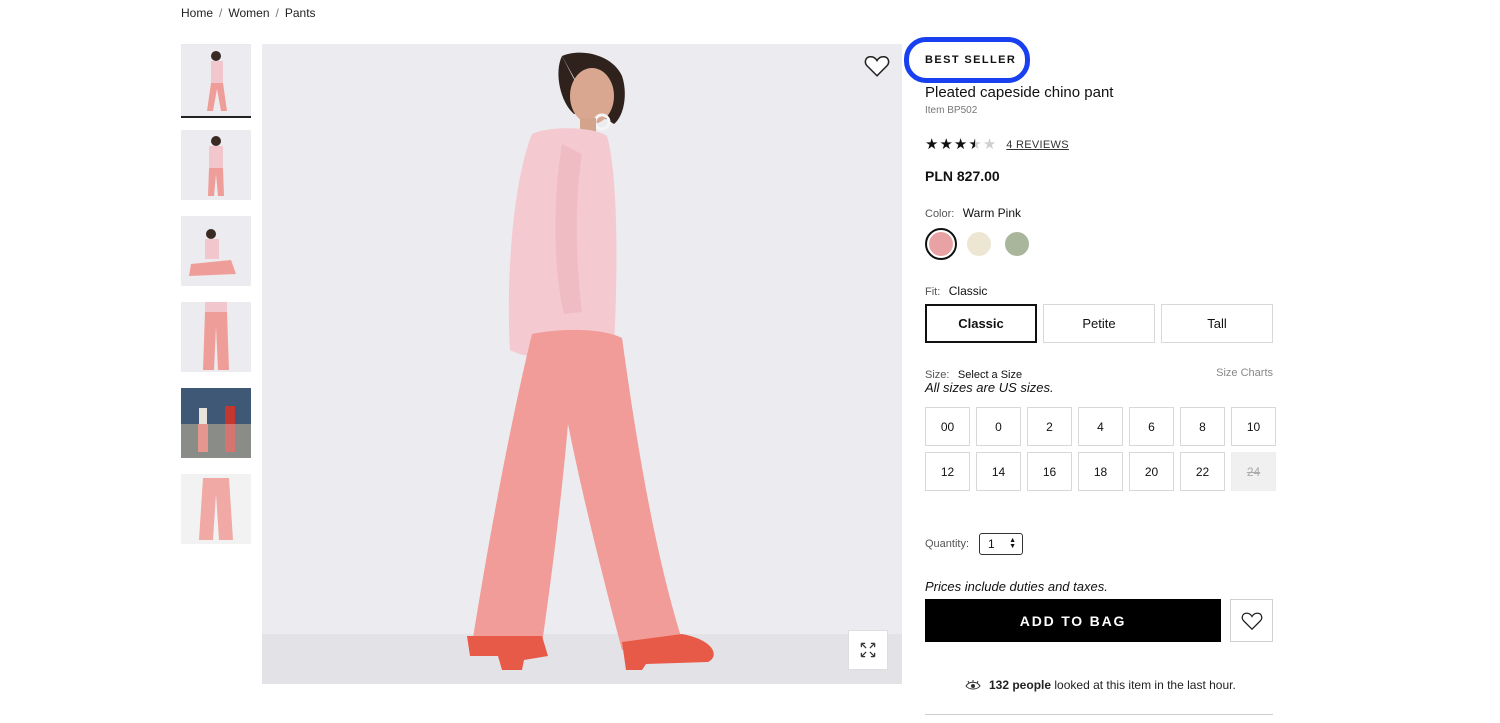 This screenshot has height=723, width=1500. What do you see at coordinates (951, 110) in the screenshot?
I see `item-number: Item BP502` at bounding box center [951, 110].